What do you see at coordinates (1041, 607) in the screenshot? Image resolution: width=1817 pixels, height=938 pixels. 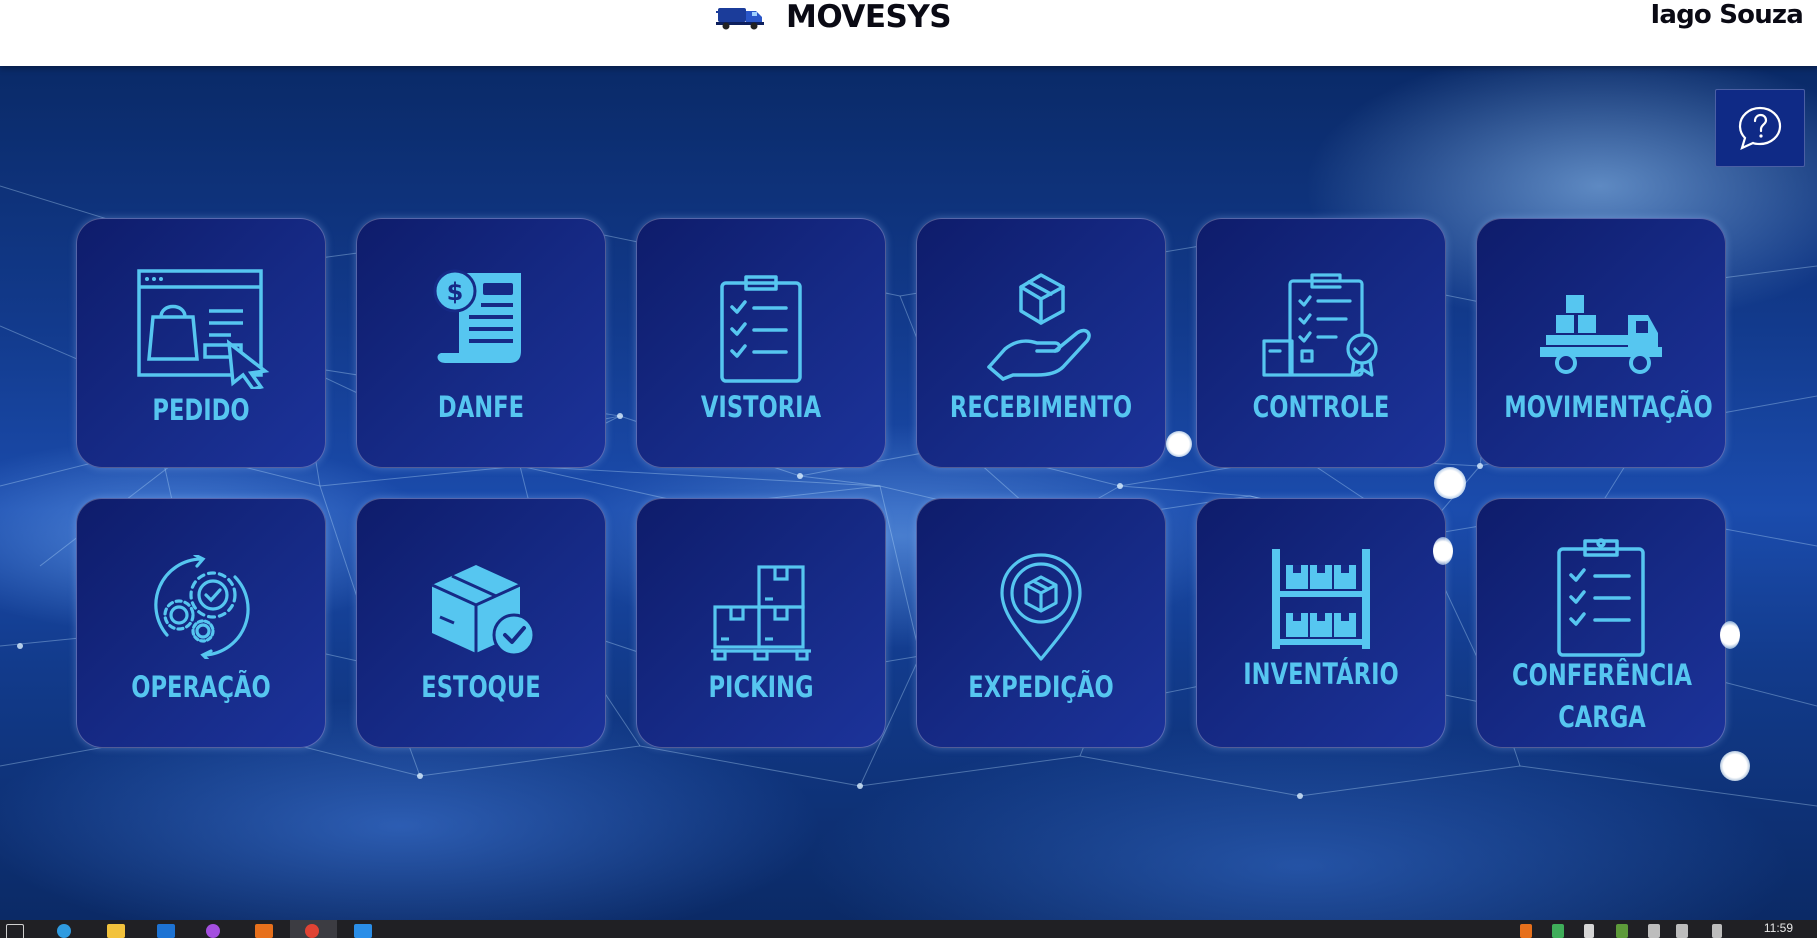 I see `location-pin-box-icon` at bounding box center [1041, 607].